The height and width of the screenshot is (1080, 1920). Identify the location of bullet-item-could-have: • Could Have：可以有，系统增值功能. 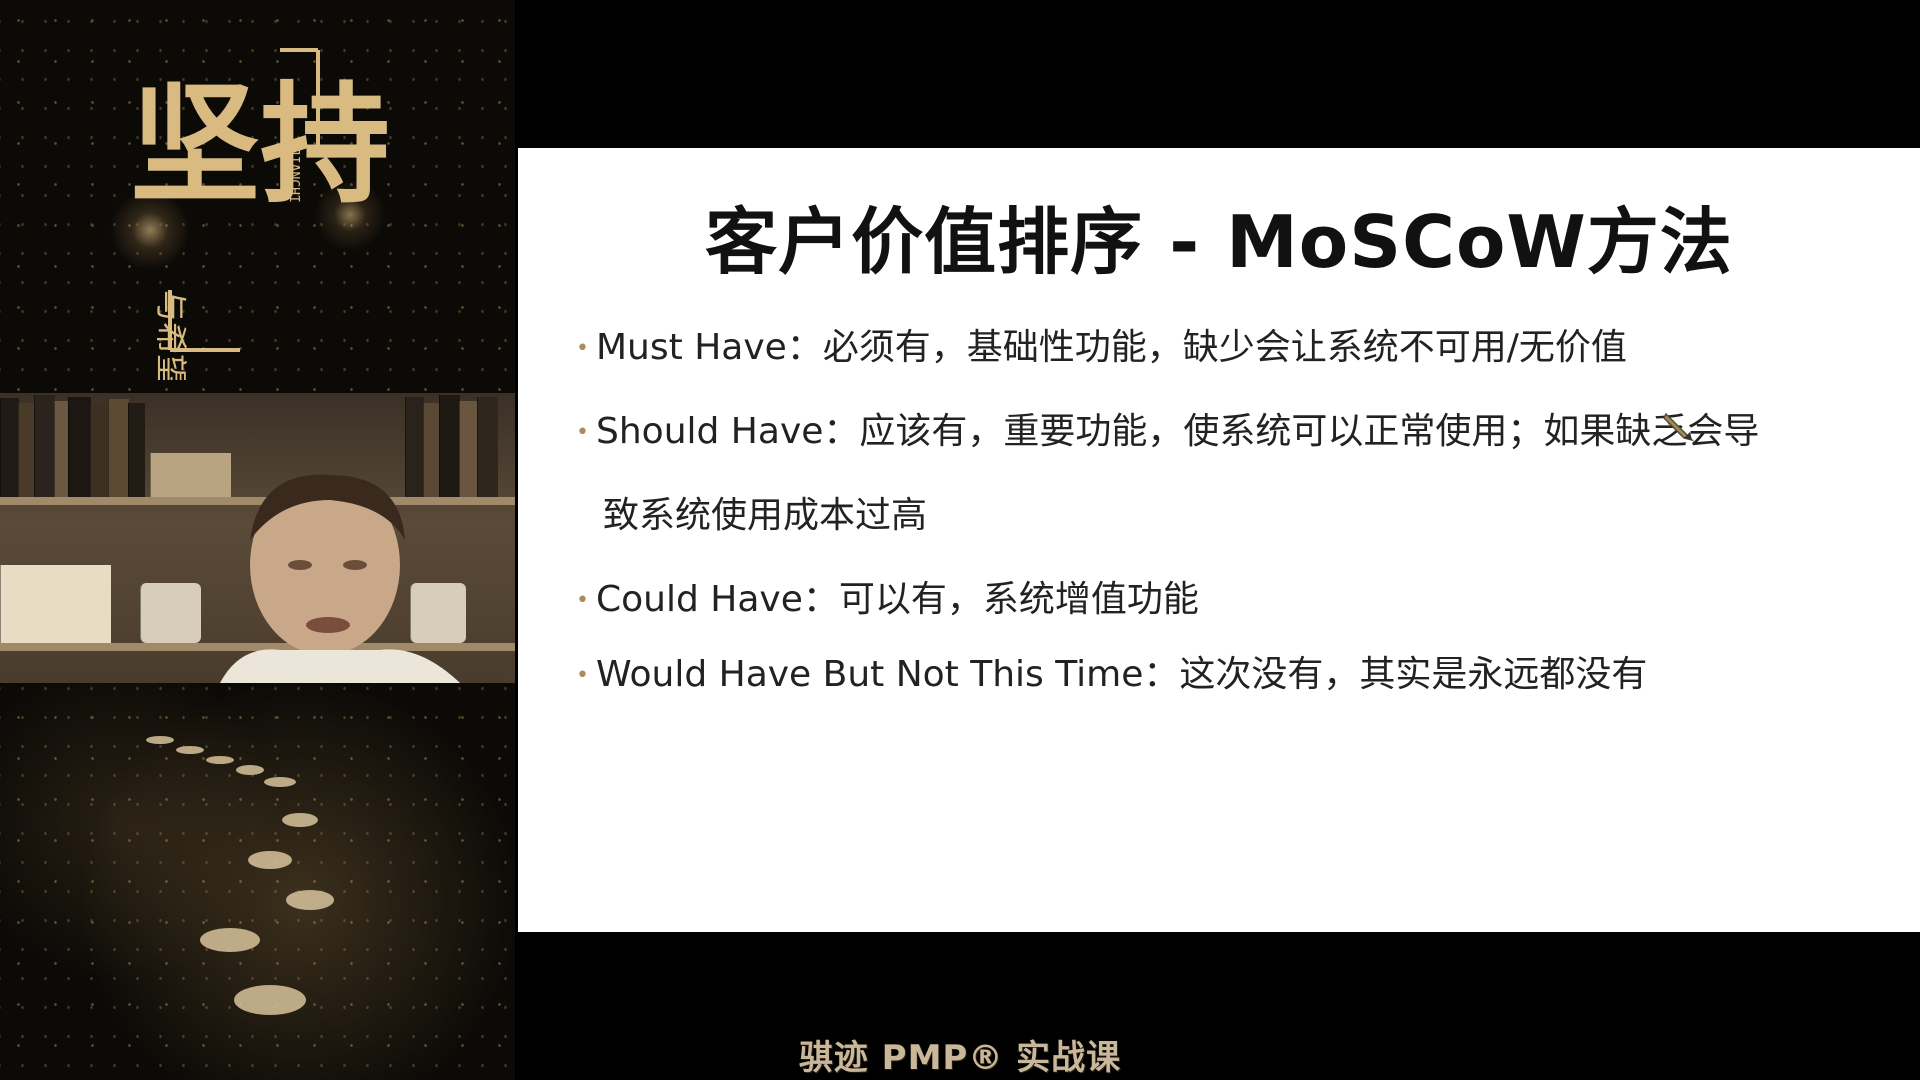
(1241, 600).